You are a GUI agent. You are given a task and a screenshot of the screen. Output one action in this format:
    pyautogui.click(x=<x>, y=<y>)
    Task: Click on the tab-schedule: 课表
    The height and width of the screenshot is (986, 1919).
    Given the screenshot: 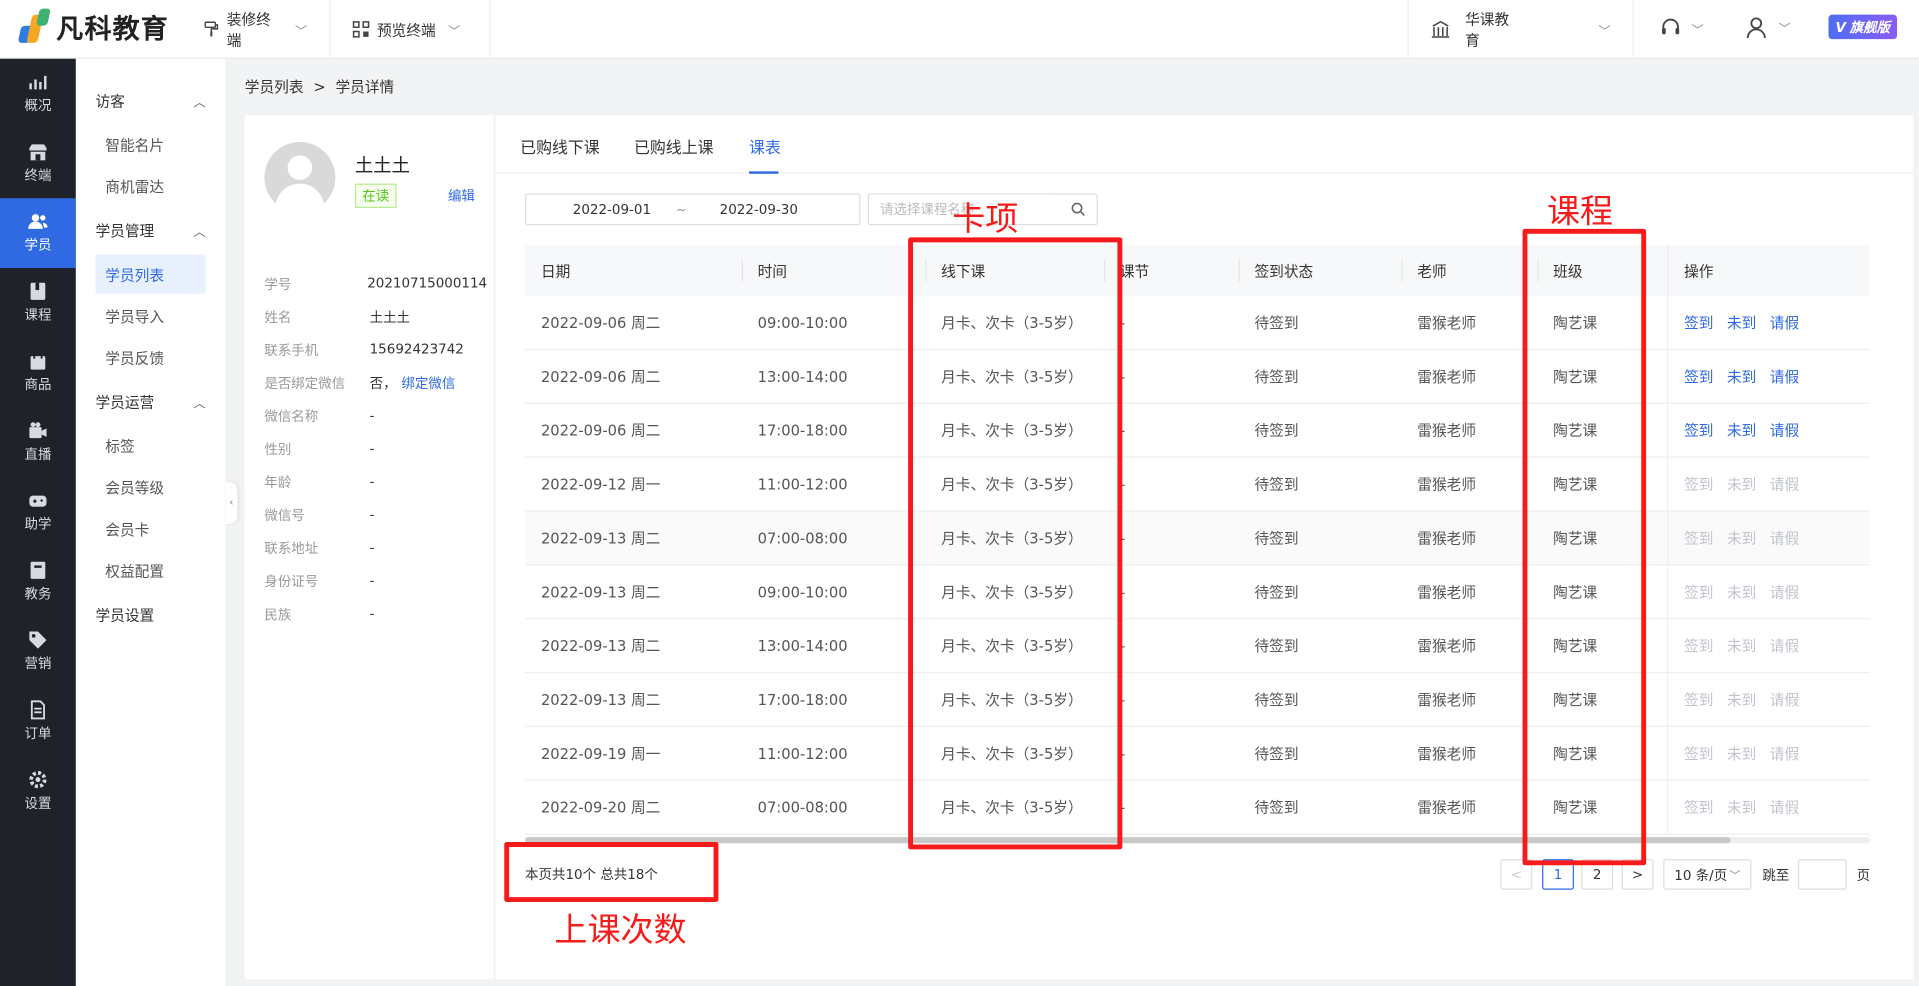 What is the action you would take?
    pyautogui.click(x=765, y=146)
    